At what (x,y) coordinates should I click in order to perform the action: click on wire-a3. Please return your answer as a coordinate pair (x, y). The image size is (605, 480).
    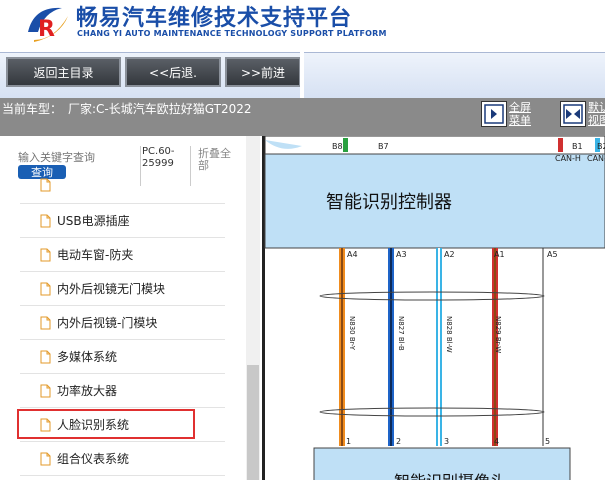
    Looking at the image, I should click on (391, 347).